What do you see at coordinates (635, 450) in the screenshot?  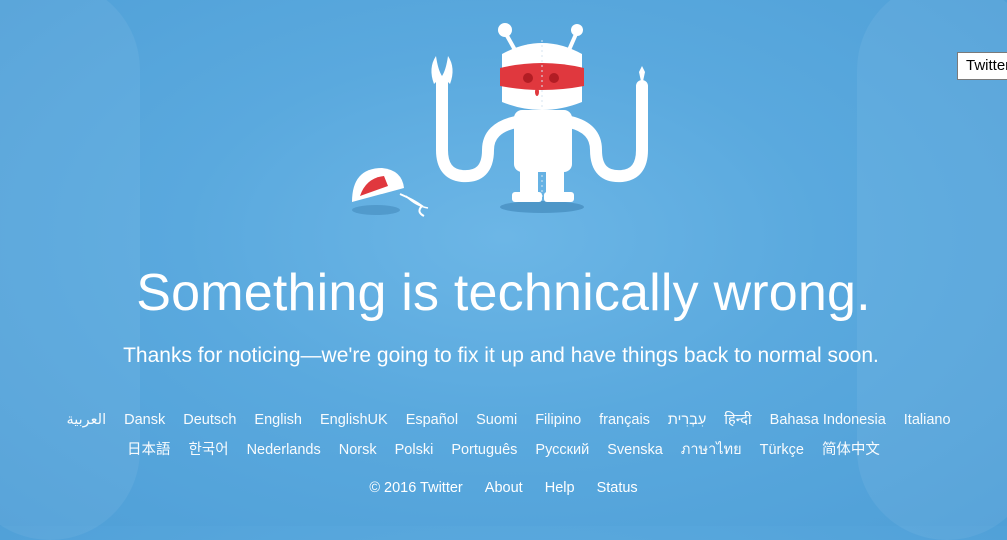 I see `language-link-swedish: Svenska` at bounding box center [635, 450].